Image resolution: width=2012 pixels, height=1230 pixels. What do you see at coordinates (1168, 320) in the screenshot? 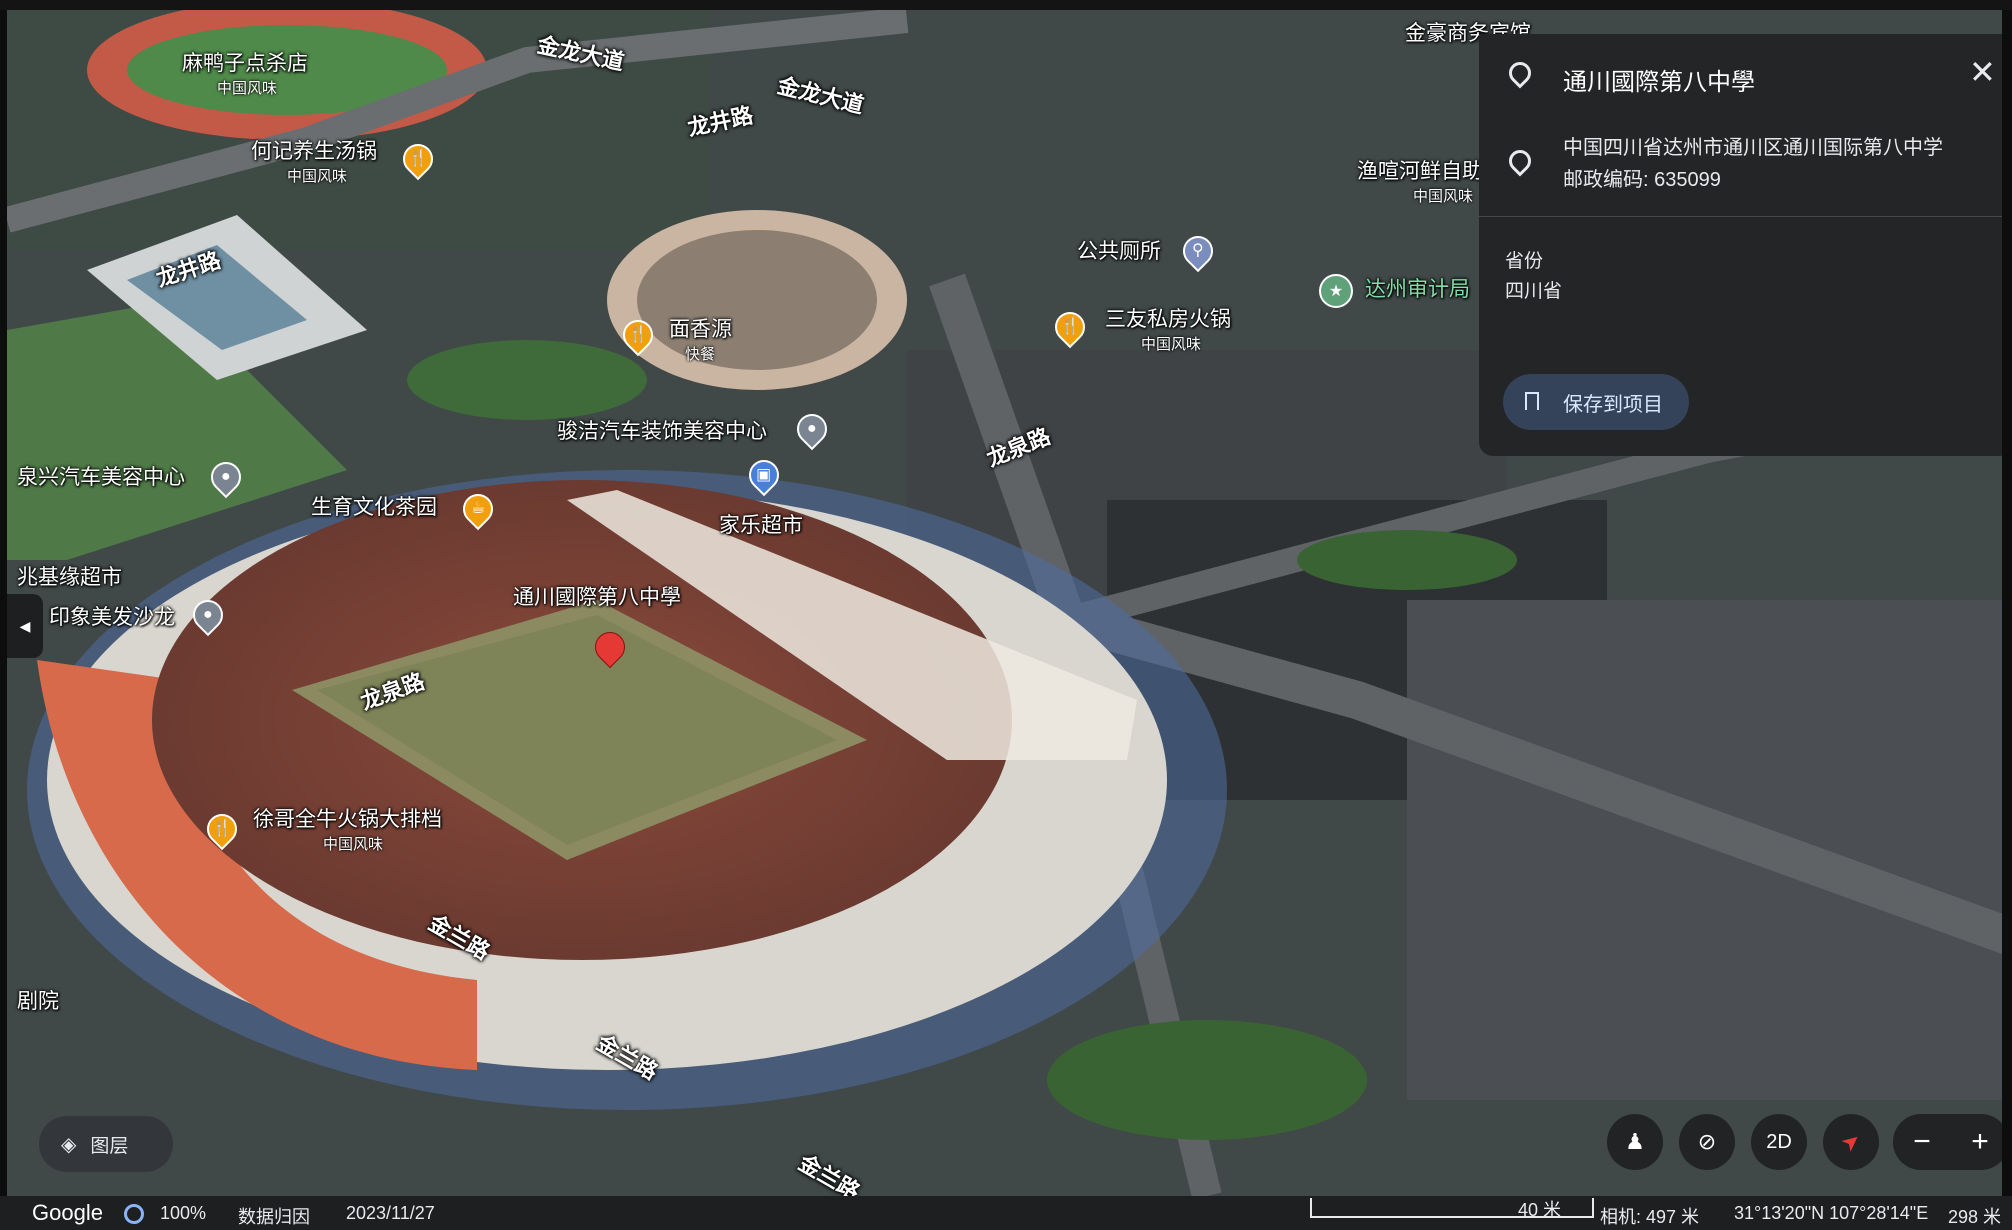
I see `poi-label: 三友私房火锅` at bounding box center [1168, 320].